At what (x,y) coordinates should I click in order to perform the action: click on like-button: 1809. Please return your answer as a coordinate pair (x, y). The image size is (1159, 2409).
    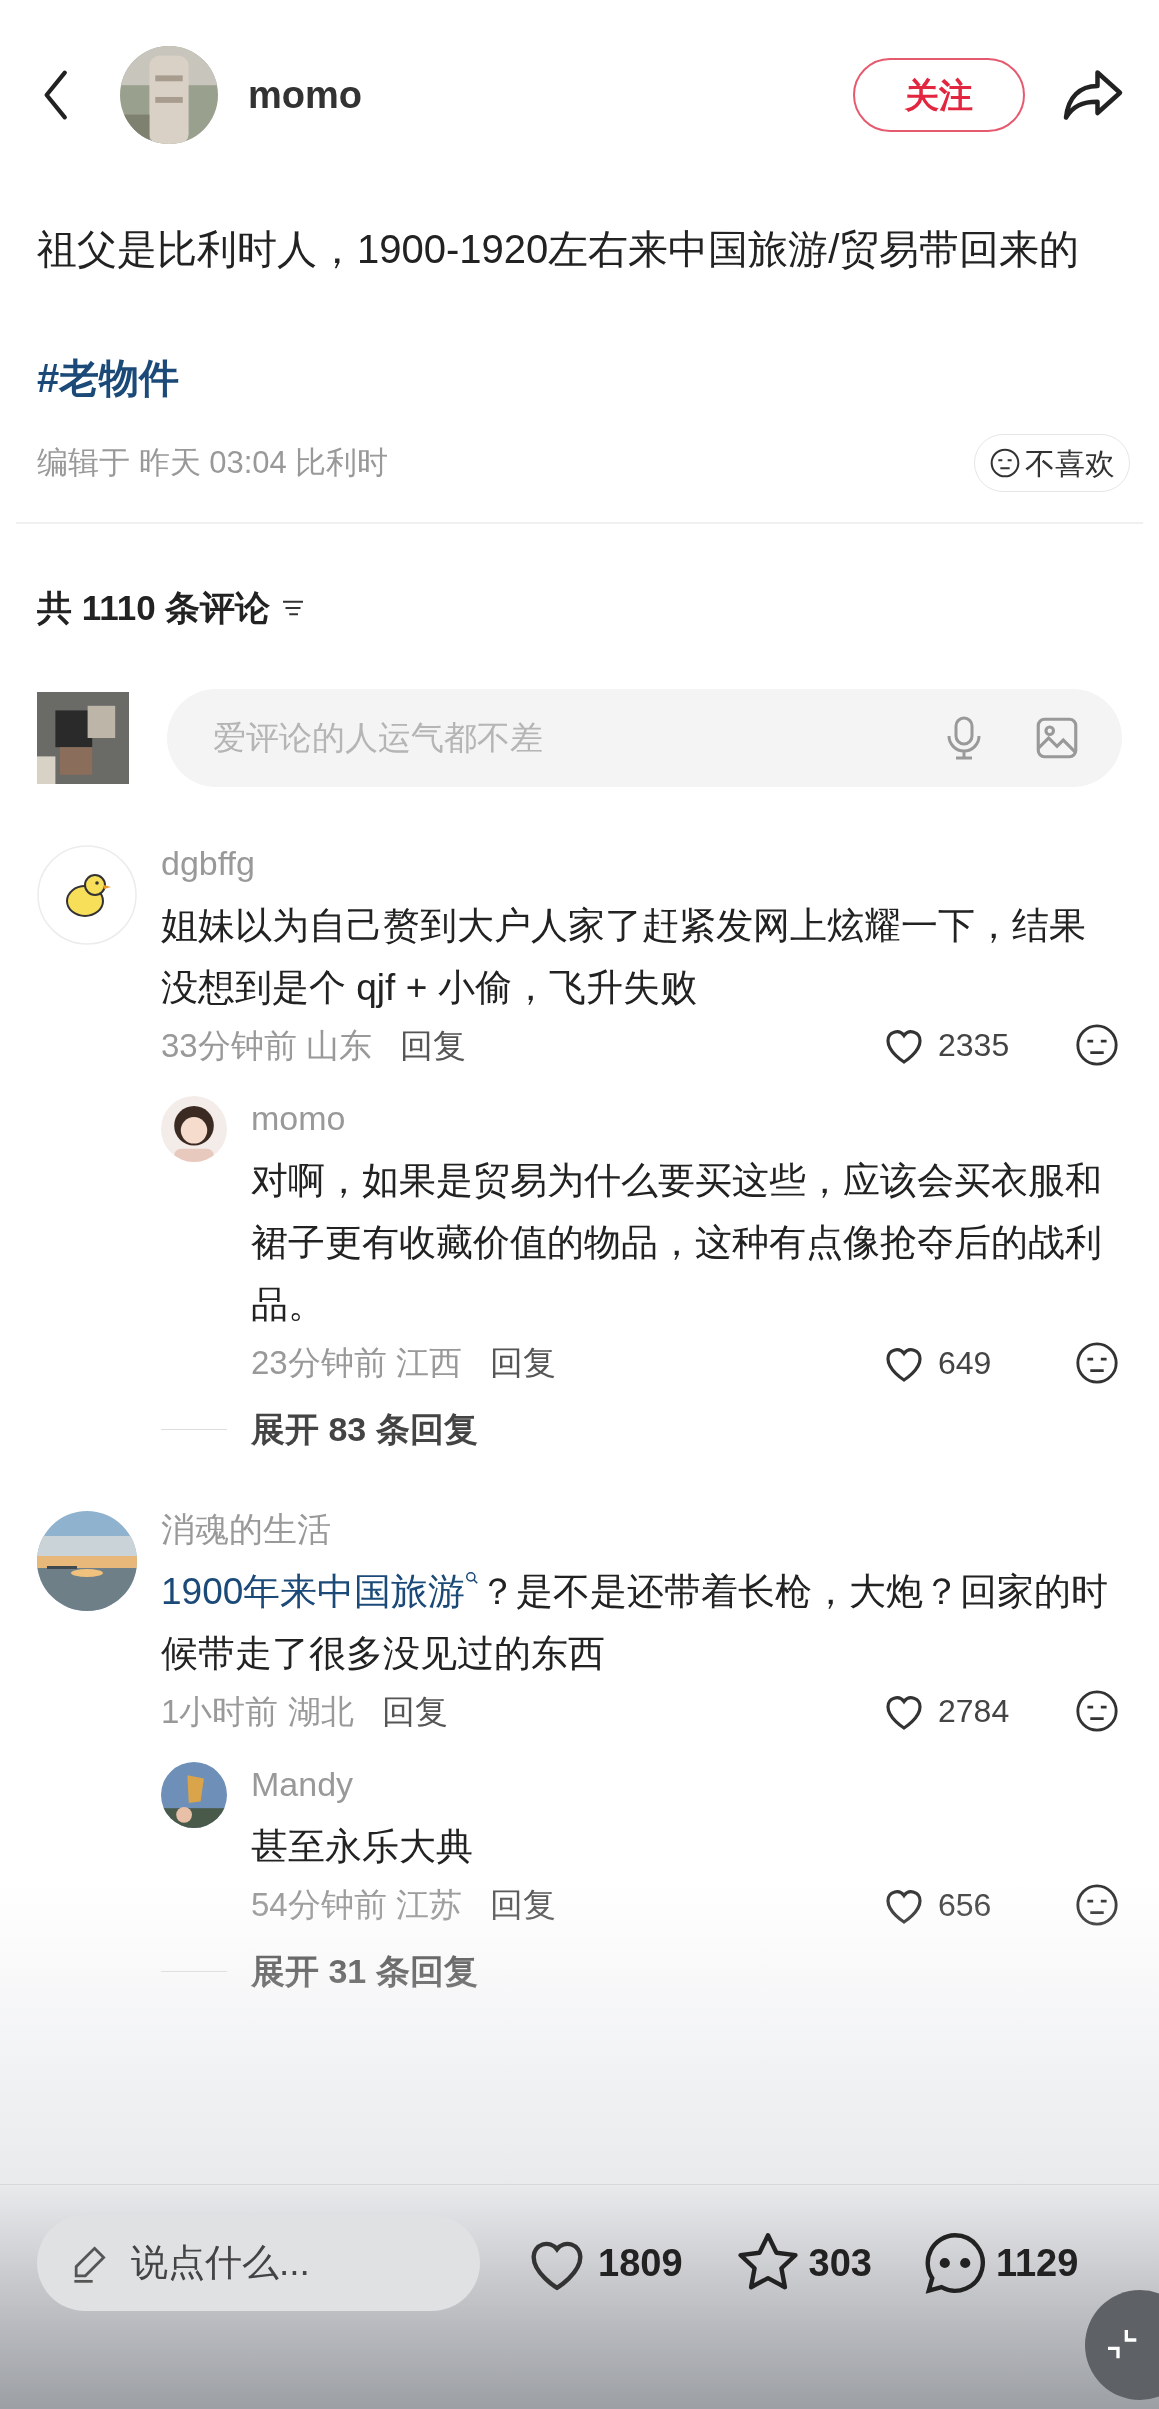
    Looking at the image, I should click on (602, 2263).